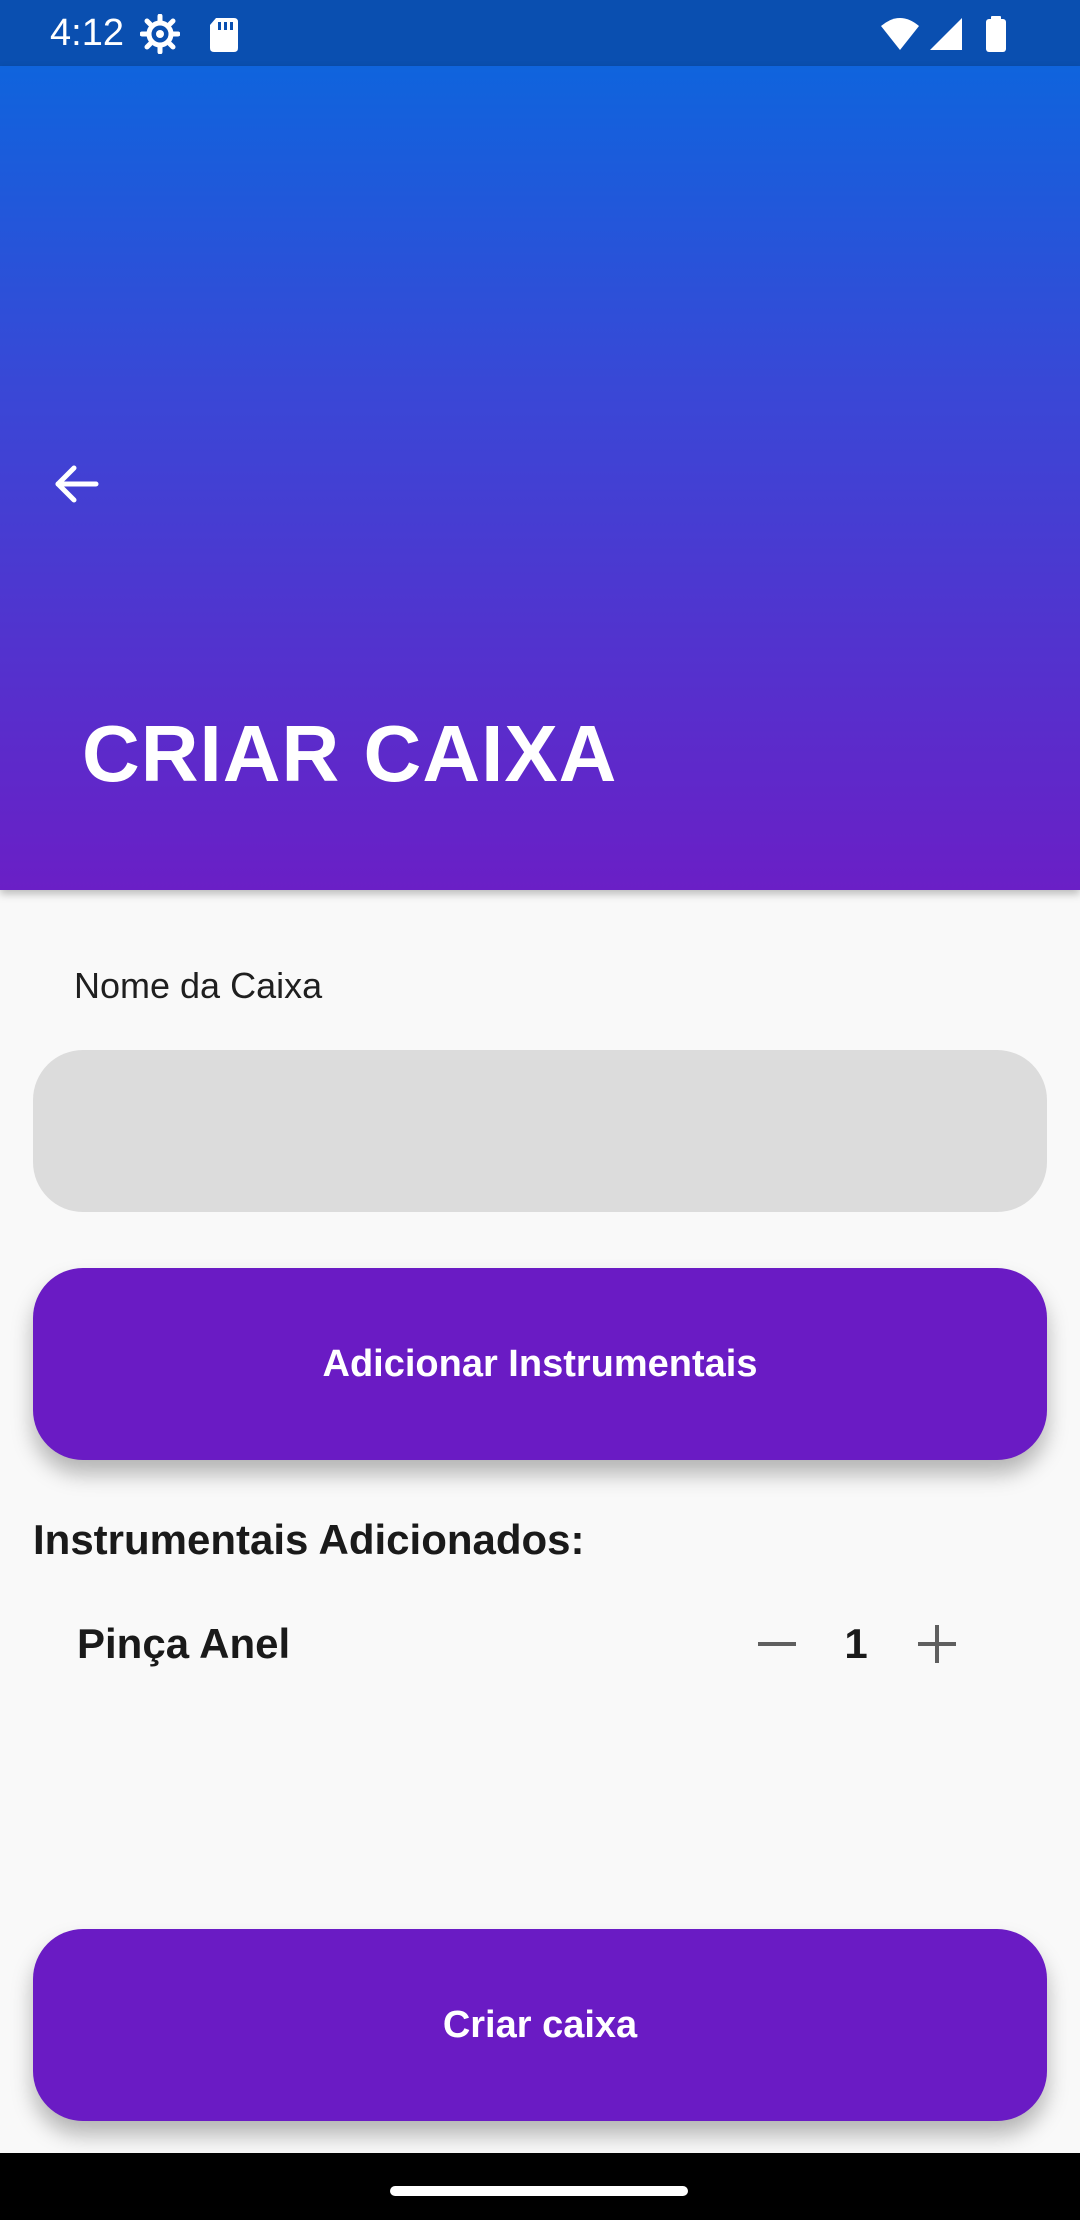  Describe the element at coordinates (350, 753) in the screenshot. I see `page-title: CRIAR CAIXA` at that location.